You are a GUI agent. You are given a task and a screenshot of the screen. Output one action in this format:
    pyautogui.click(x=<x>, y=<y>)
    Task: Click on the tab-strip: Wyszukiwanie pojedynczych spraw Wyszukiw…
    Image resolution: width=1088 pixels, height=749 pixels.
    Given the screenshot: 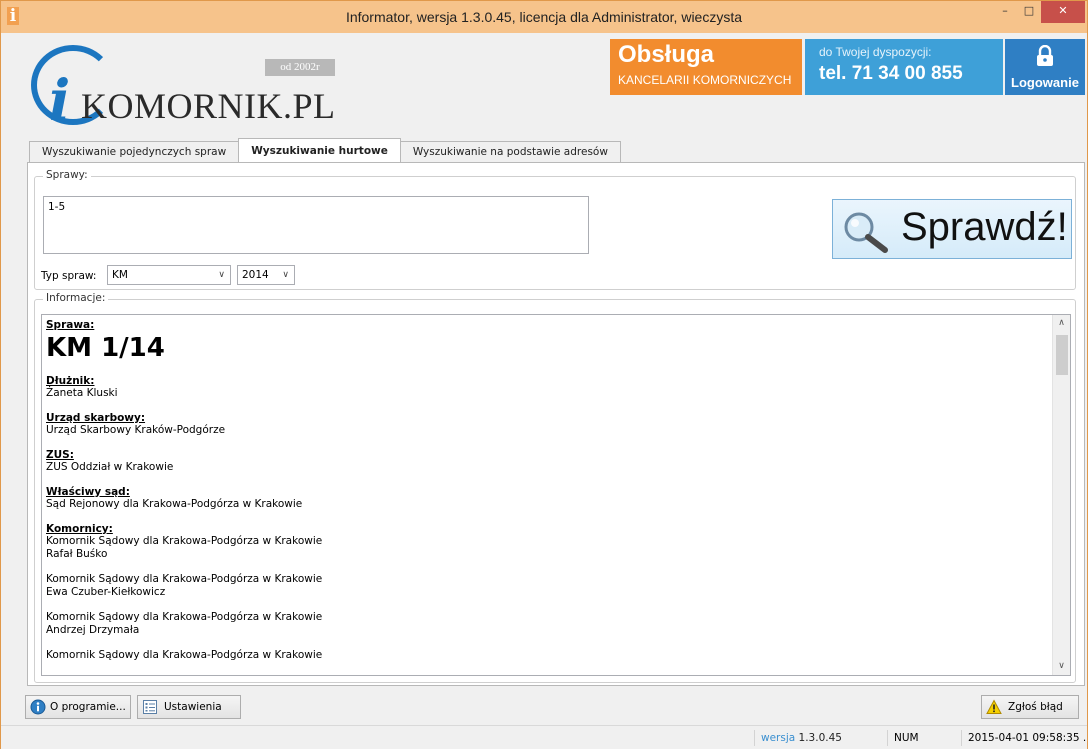 What is the action you would take?
    pyautogui.click(x=325, y=150)
    